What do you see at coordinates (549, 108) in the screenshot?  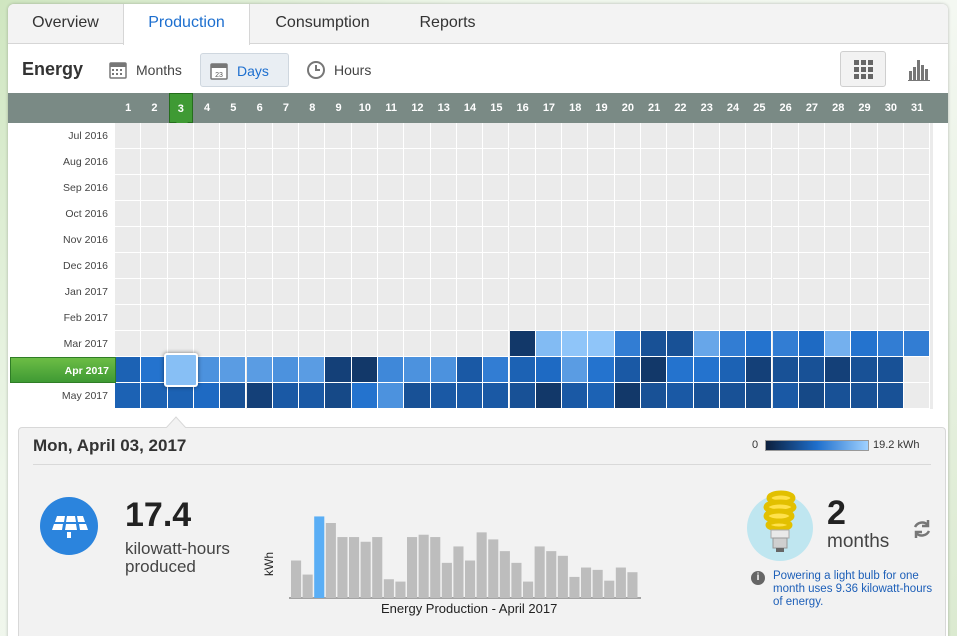 I see `day-column-17: 17` at bounding box center [549, 108].